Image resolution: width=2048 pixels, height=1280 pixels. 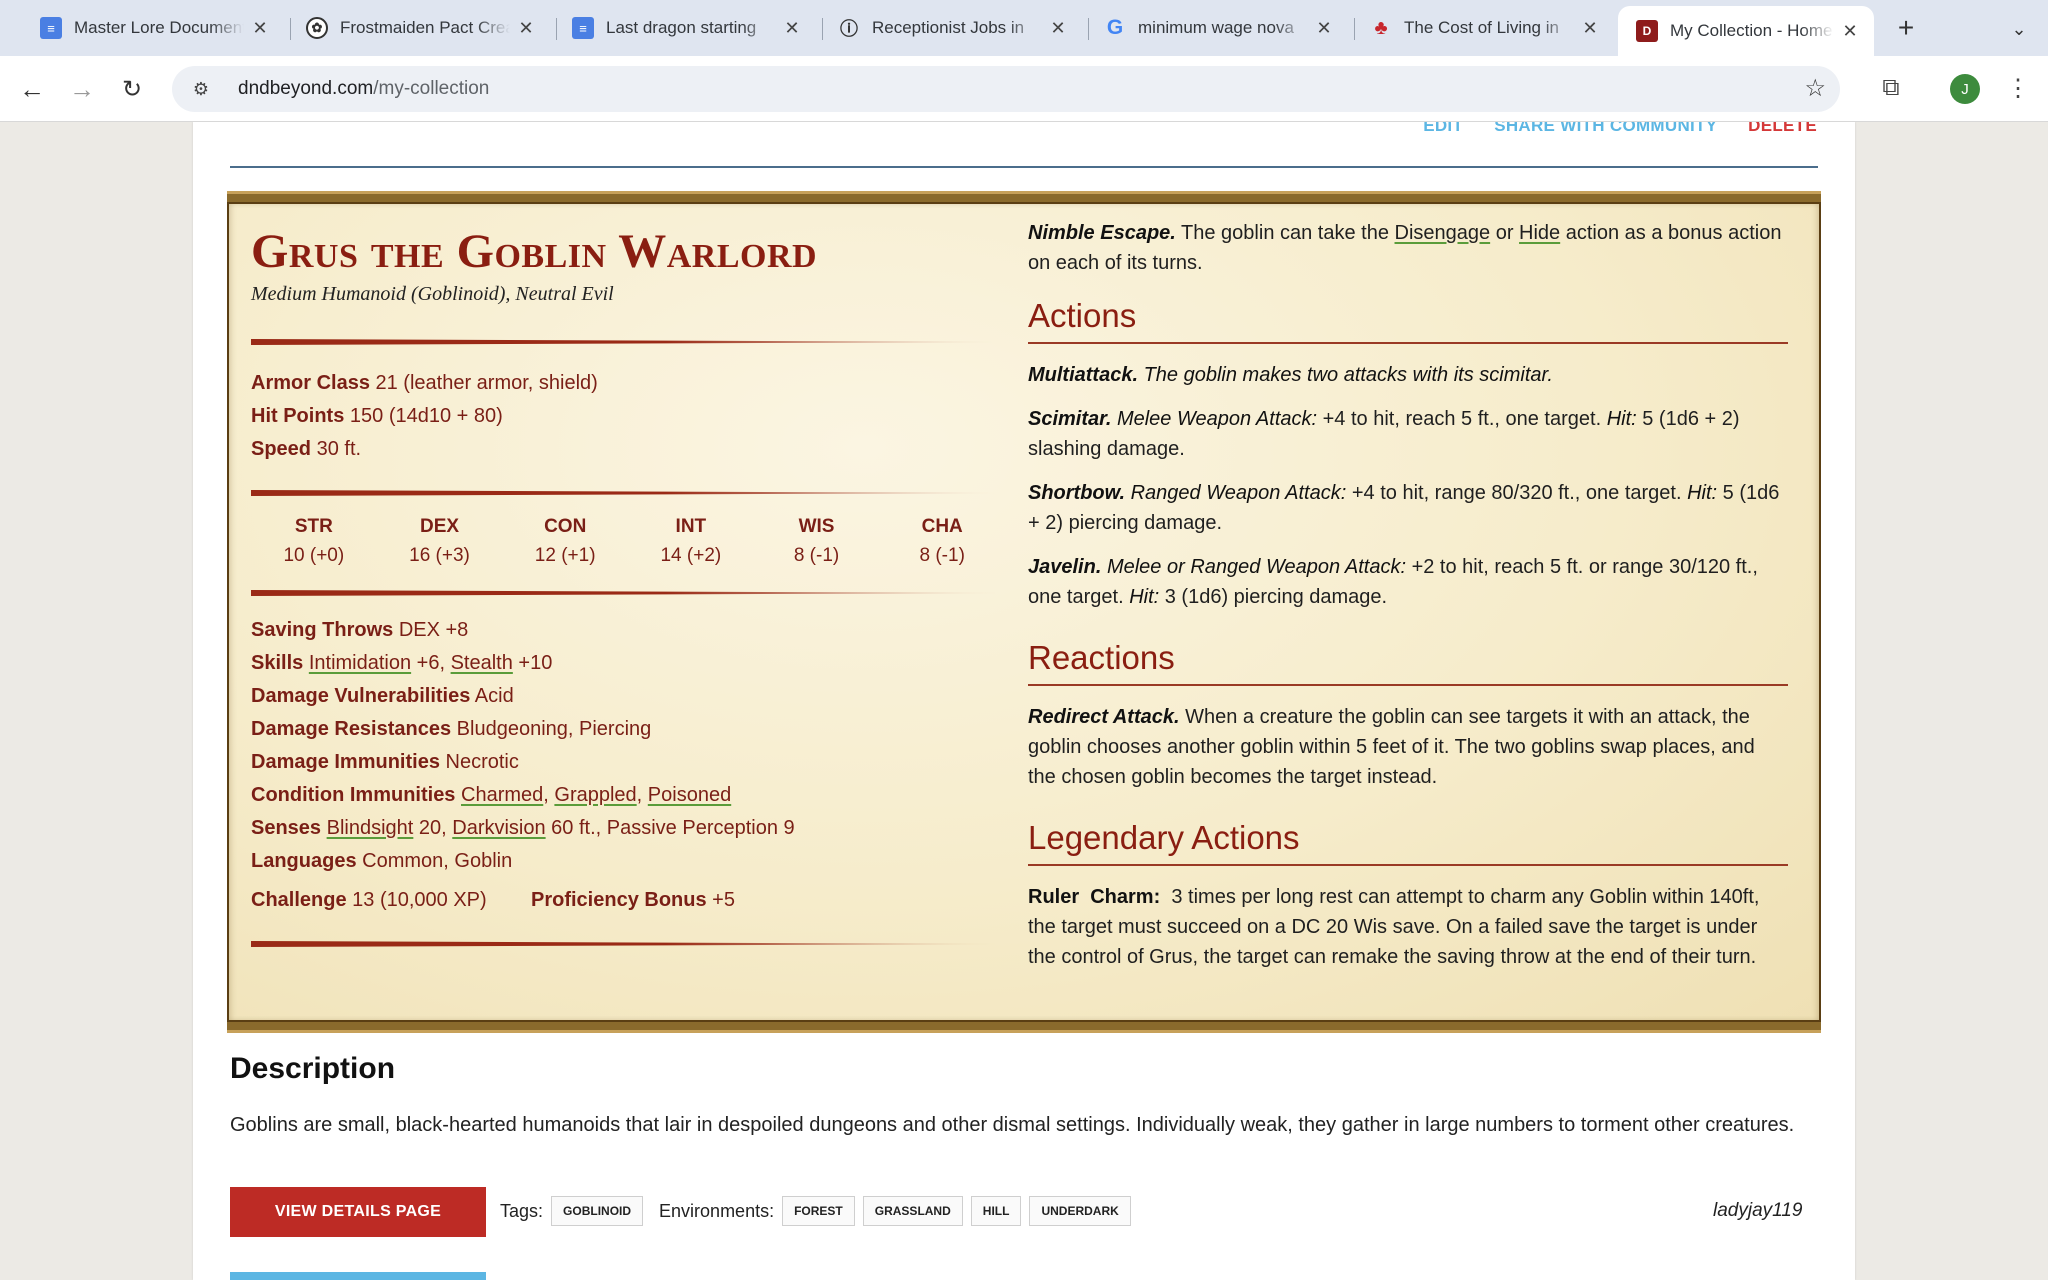 What do you see at coordinates (1906, 28) in the screenshot?
I see `new-tab-button: +` at bounding box center [1906, 28].